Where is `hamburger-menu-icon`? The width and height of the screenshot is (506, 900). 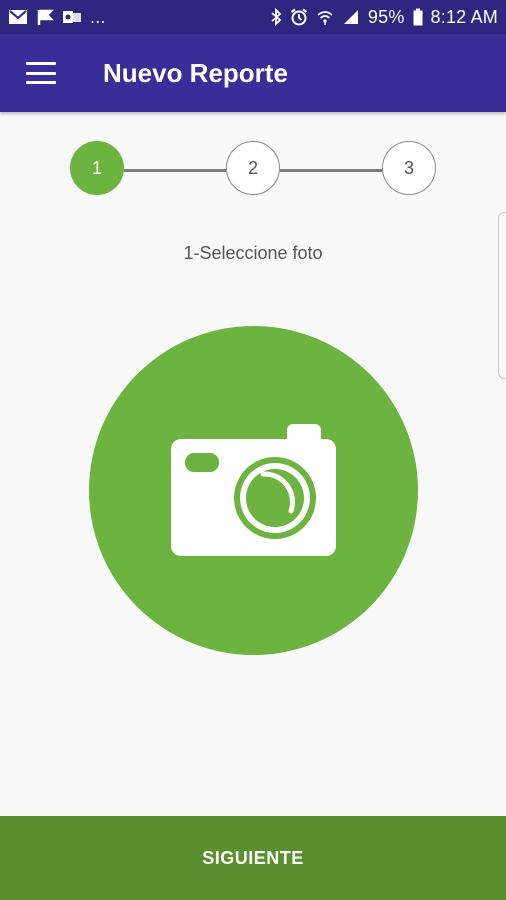
hamburger-menu-icon is located at coordinates (41, 73).